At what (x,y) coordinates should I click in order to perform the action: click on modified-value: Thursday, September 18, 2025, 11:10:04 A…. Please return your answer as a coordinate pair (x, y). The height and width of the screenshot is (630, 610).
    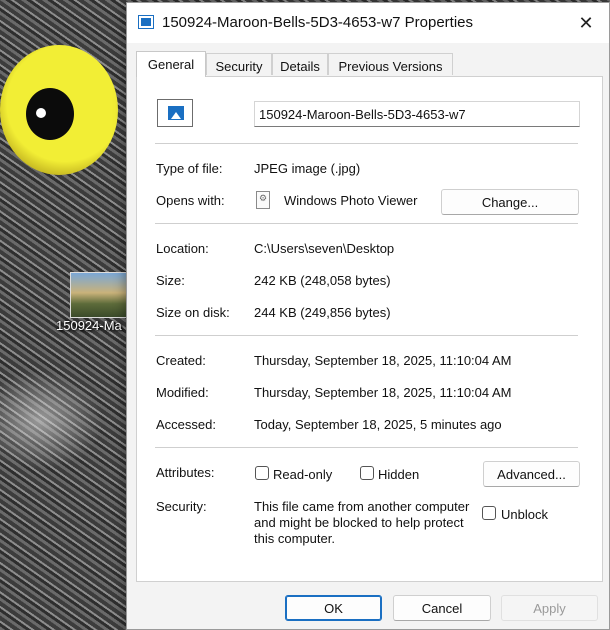
    Looking at the image, I should click on (383, 392).